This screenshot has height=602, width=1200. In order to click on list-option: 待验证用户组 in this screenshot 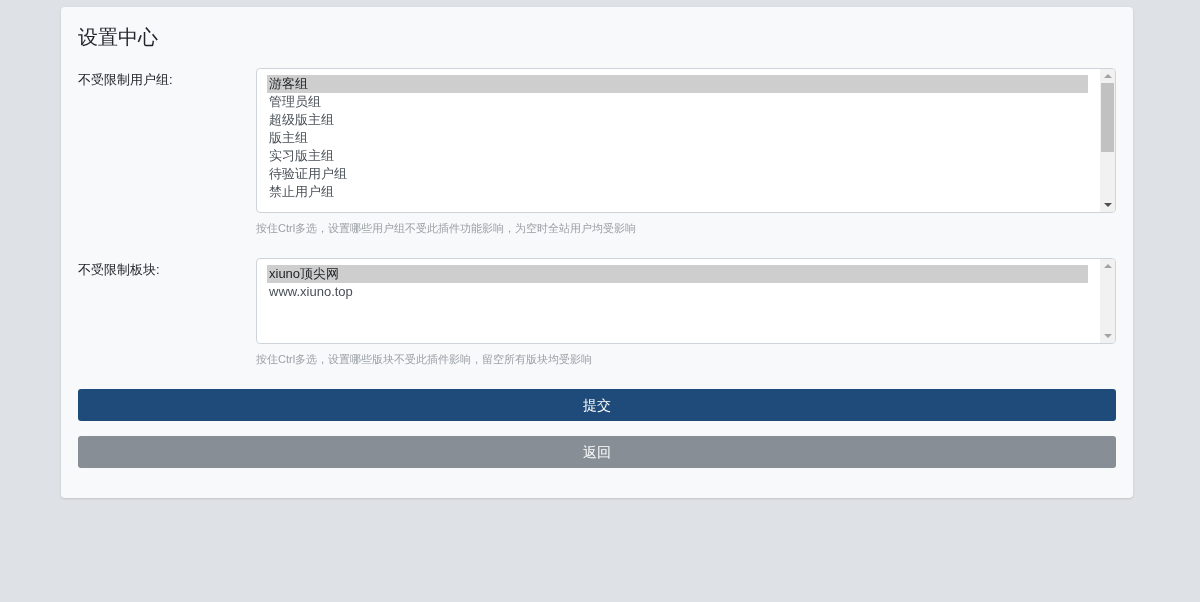, I will do `click(677, 174)`.